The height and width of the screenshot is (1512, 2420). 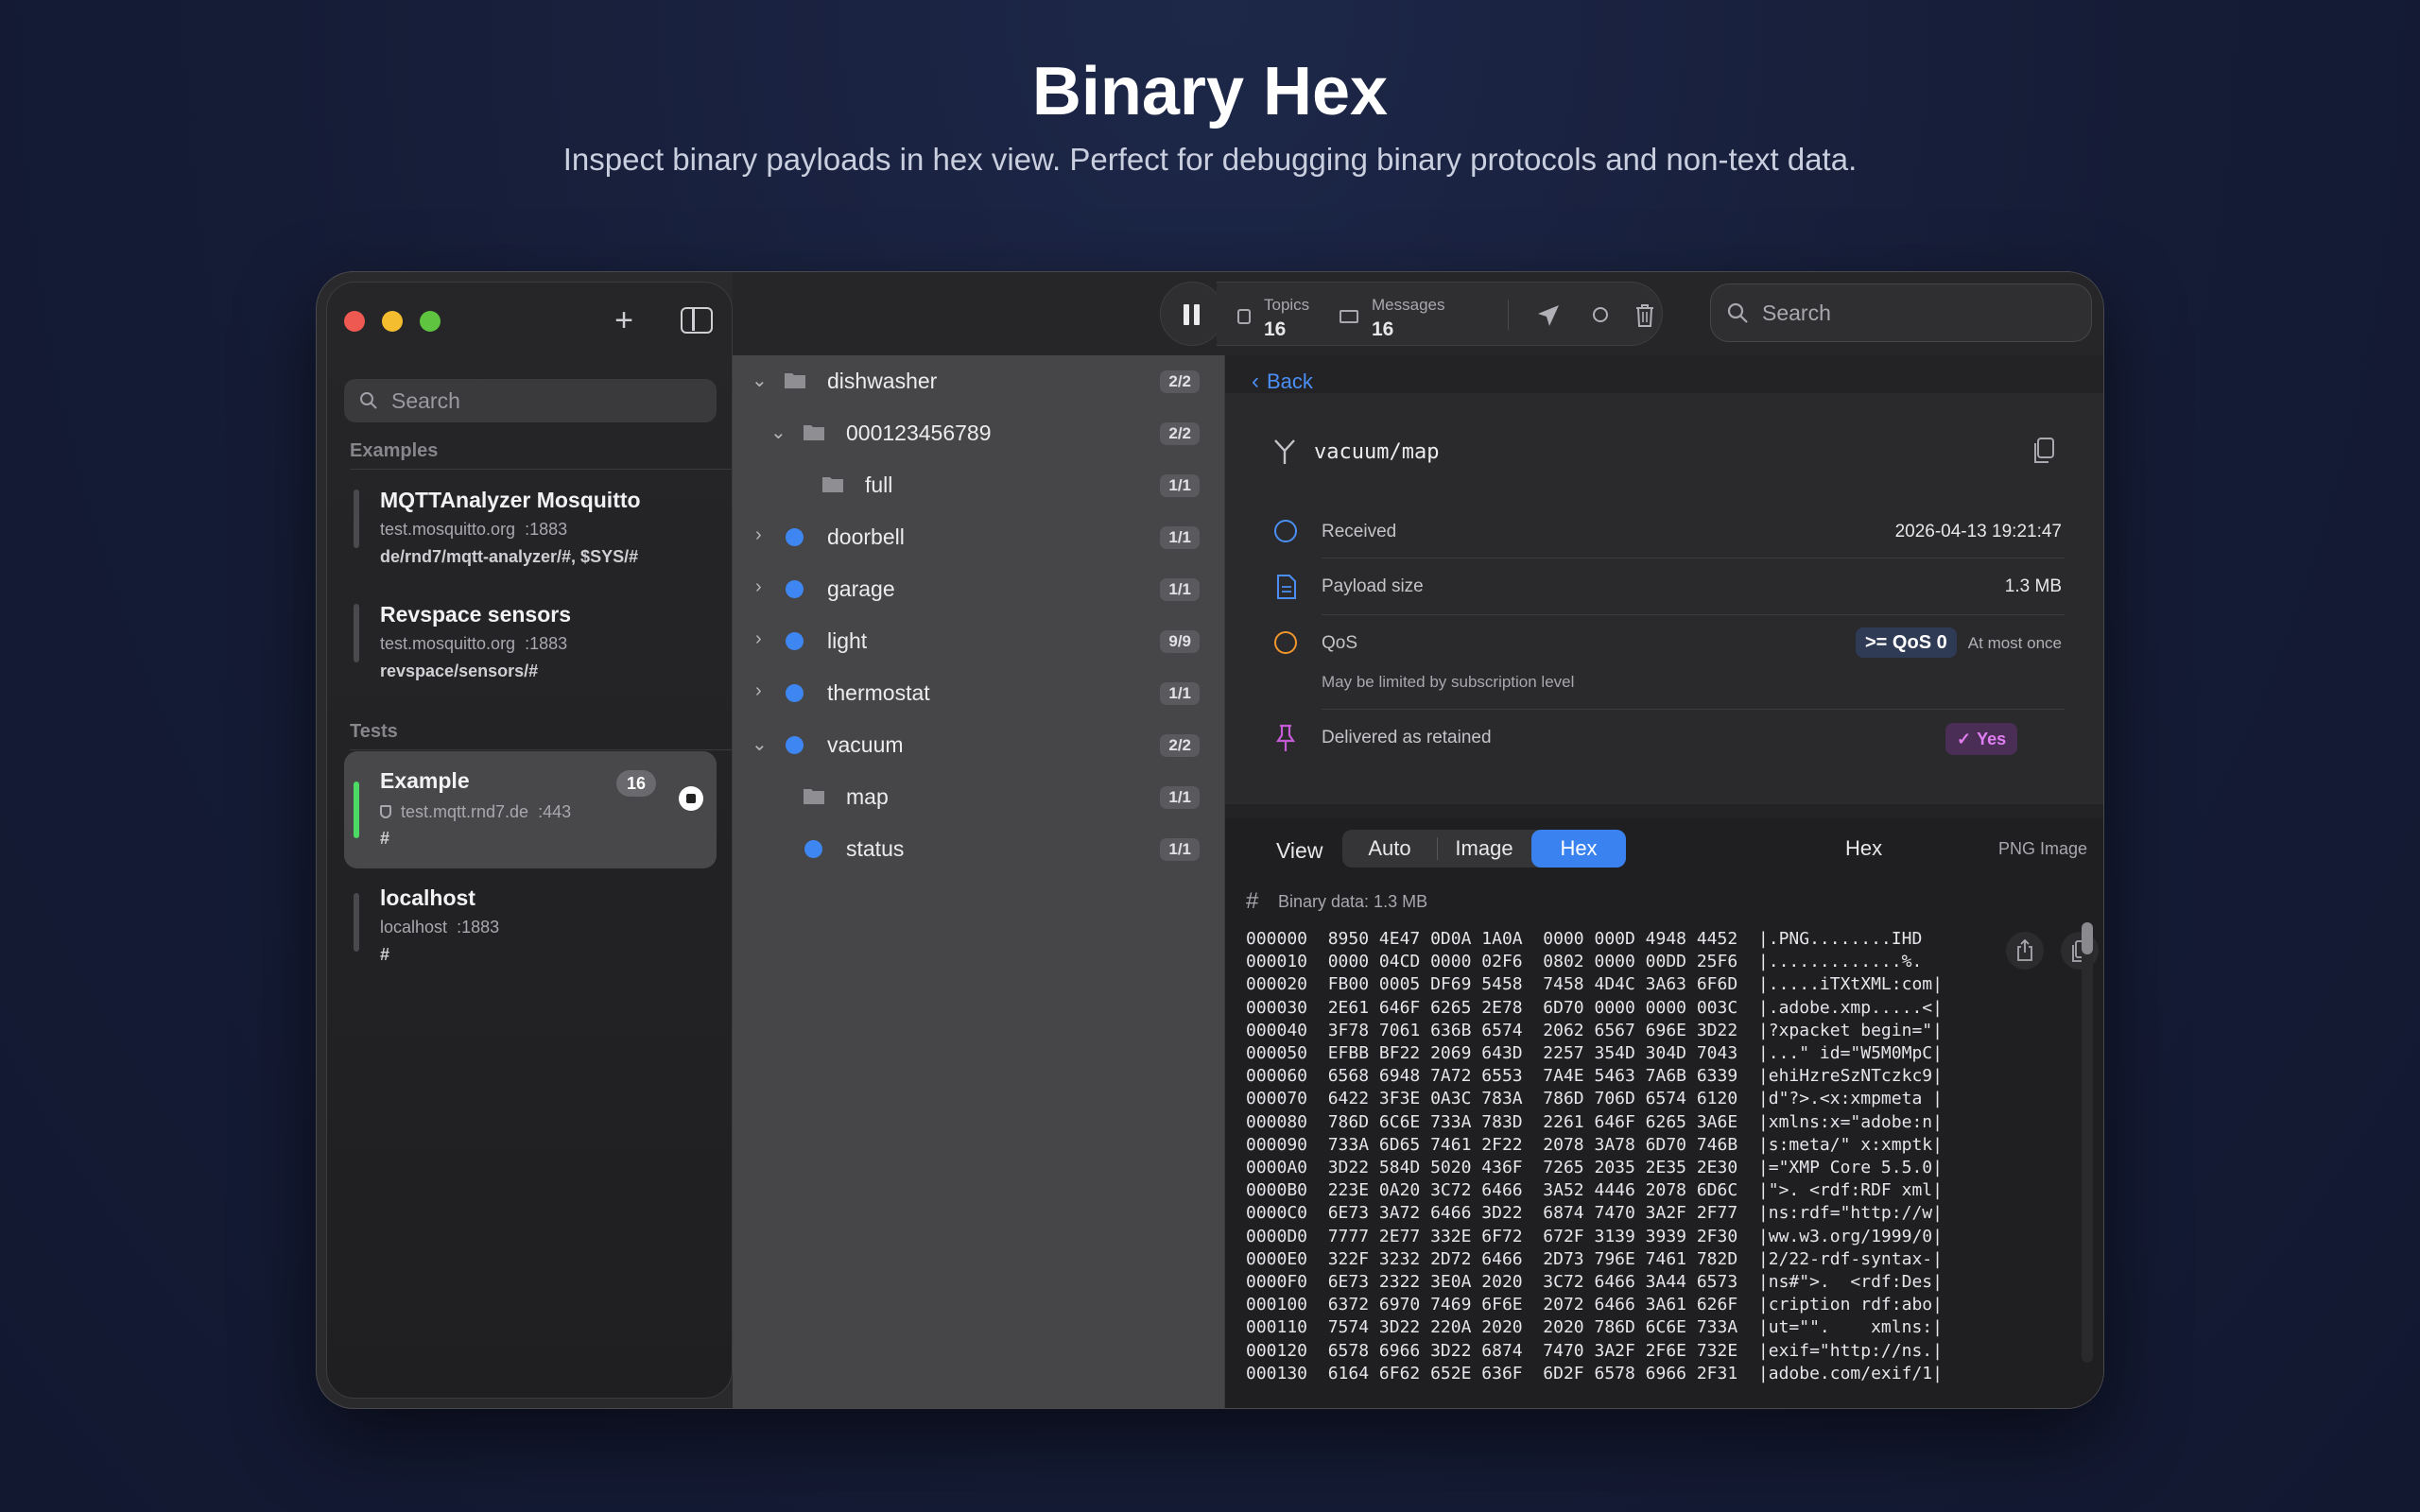 What do you see at coordinates (392, 321) in the screenshot?
I see `minimize-window-button` at bounding box center [392, 321].